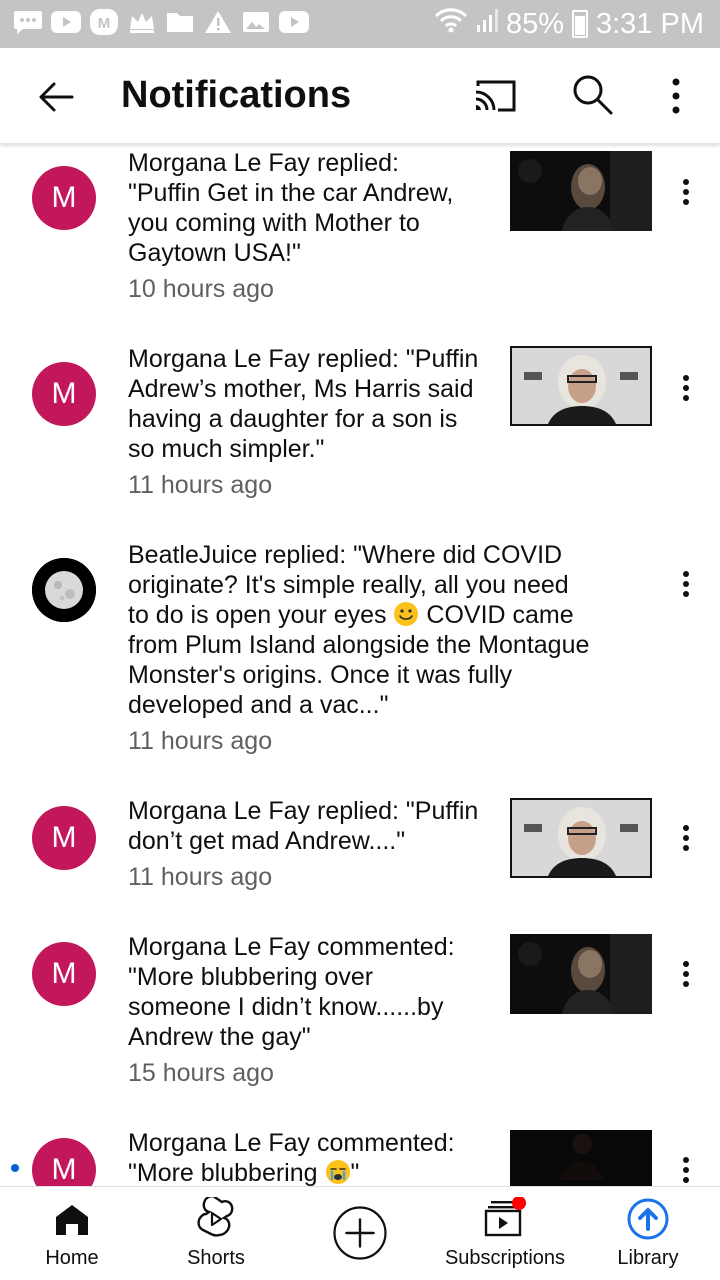 Image resolution: width=720 pixels, height=1280 pixels. I want to click on clock: 3:31 PM, so click(650, 23).